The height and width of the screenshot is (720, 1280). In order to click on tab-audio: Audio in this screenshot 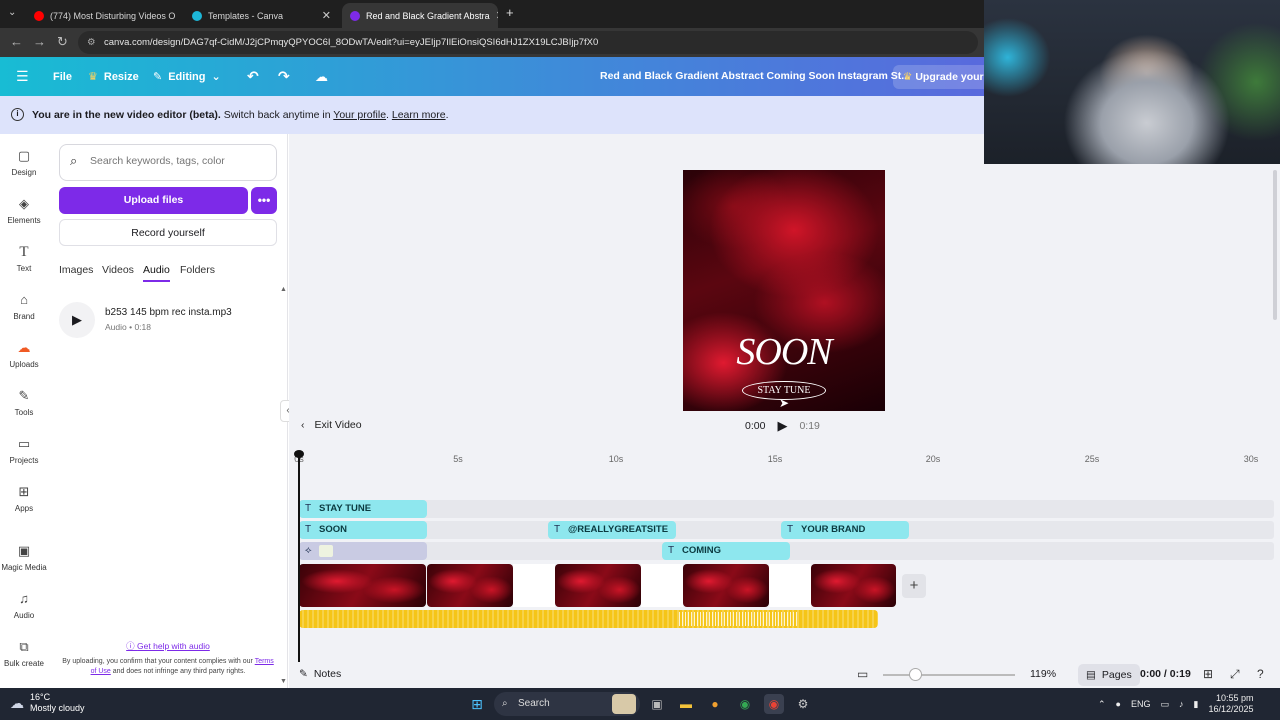, I will do `click(156, 273)`.